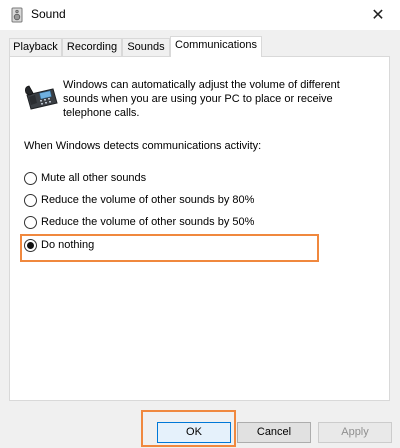 The width and height of the screenshot is (400, 448). What do you see at coordinates (146, 47) in the screenshot?
I see `tab-sounds: Sounds` at bounding box center [146, 47].